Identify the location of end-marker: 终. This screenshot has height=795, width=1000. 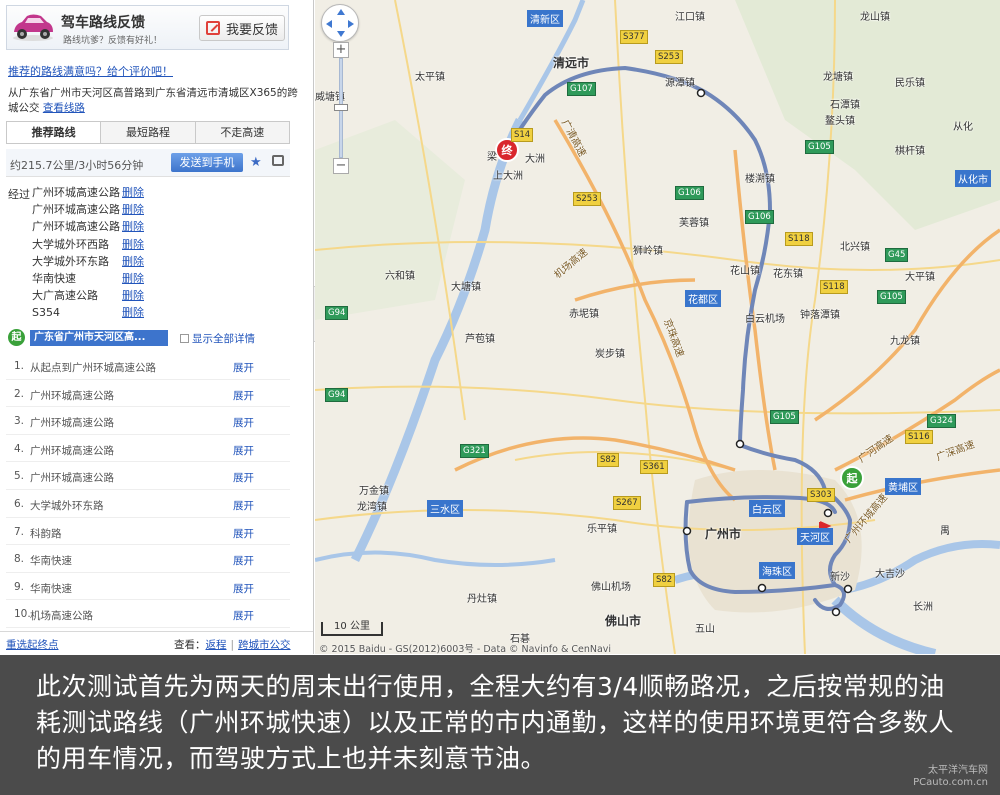
(507, 150).